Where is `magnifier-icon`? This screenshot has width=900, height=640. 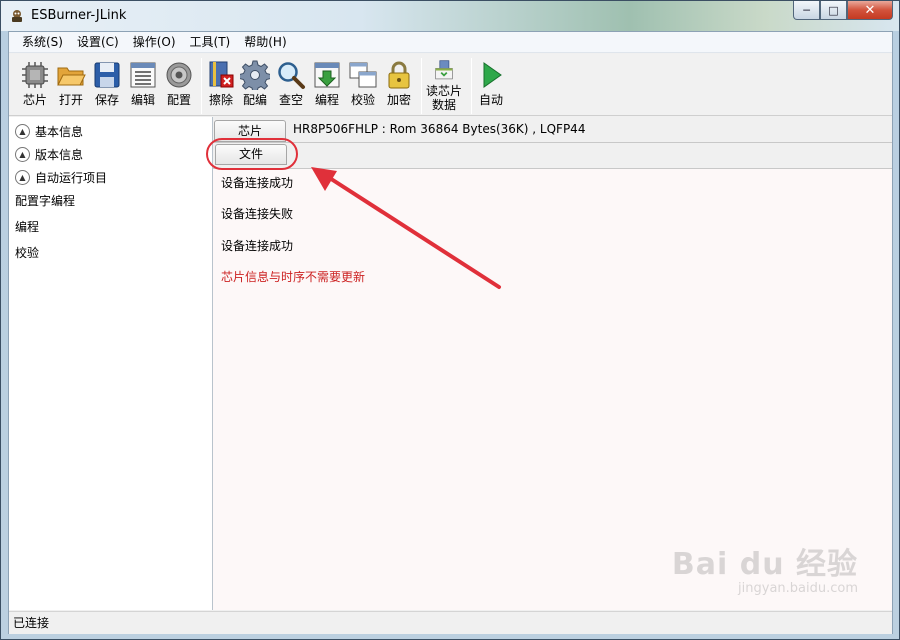 magnifier-icon is located at coordinates (291, 75).